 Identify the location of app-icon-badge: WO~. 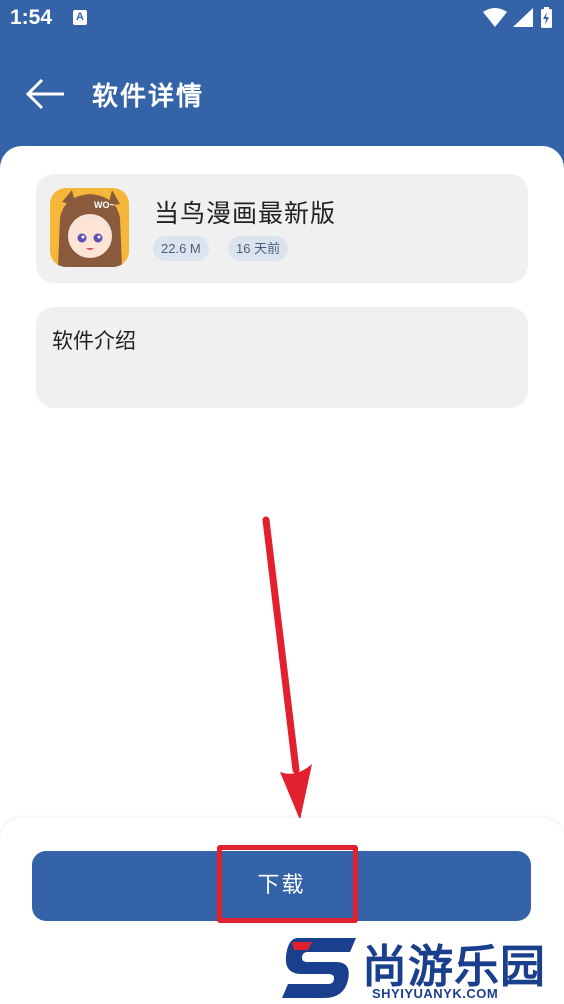
(104, 205).